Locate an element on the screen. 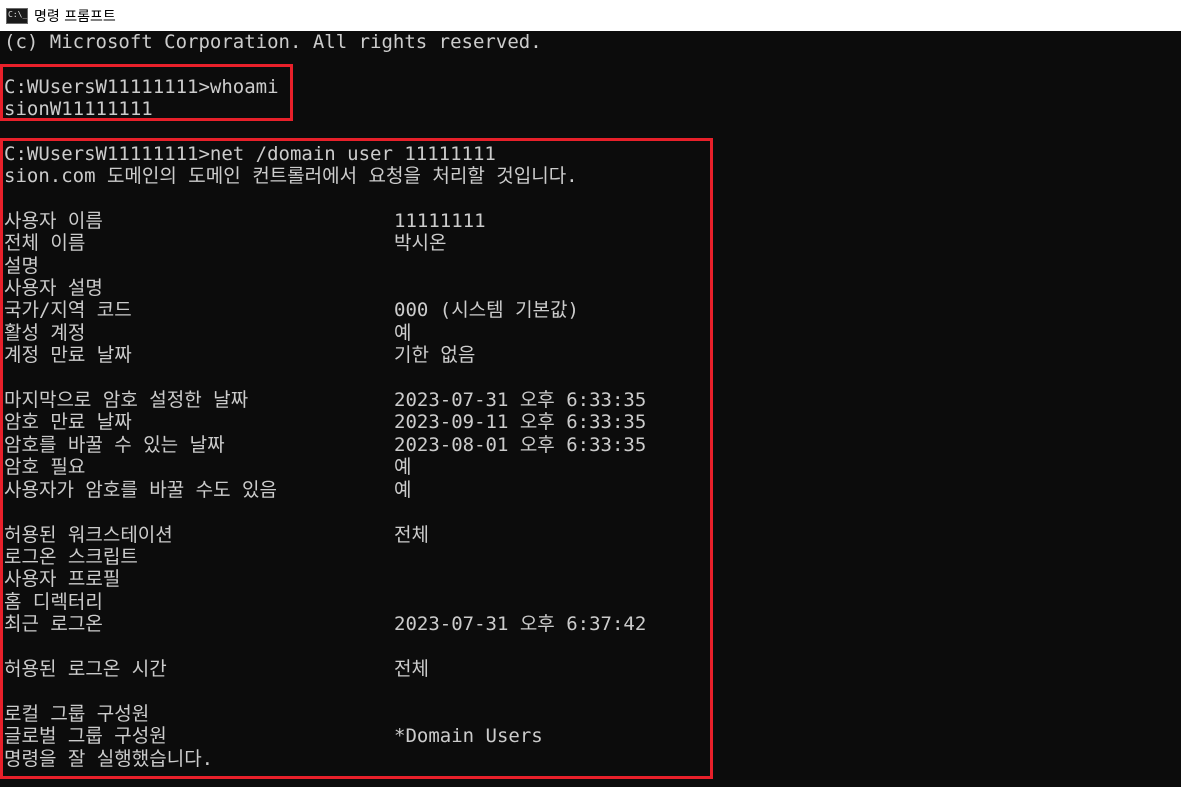  cmd-icon is located at coordinates (17, 15).